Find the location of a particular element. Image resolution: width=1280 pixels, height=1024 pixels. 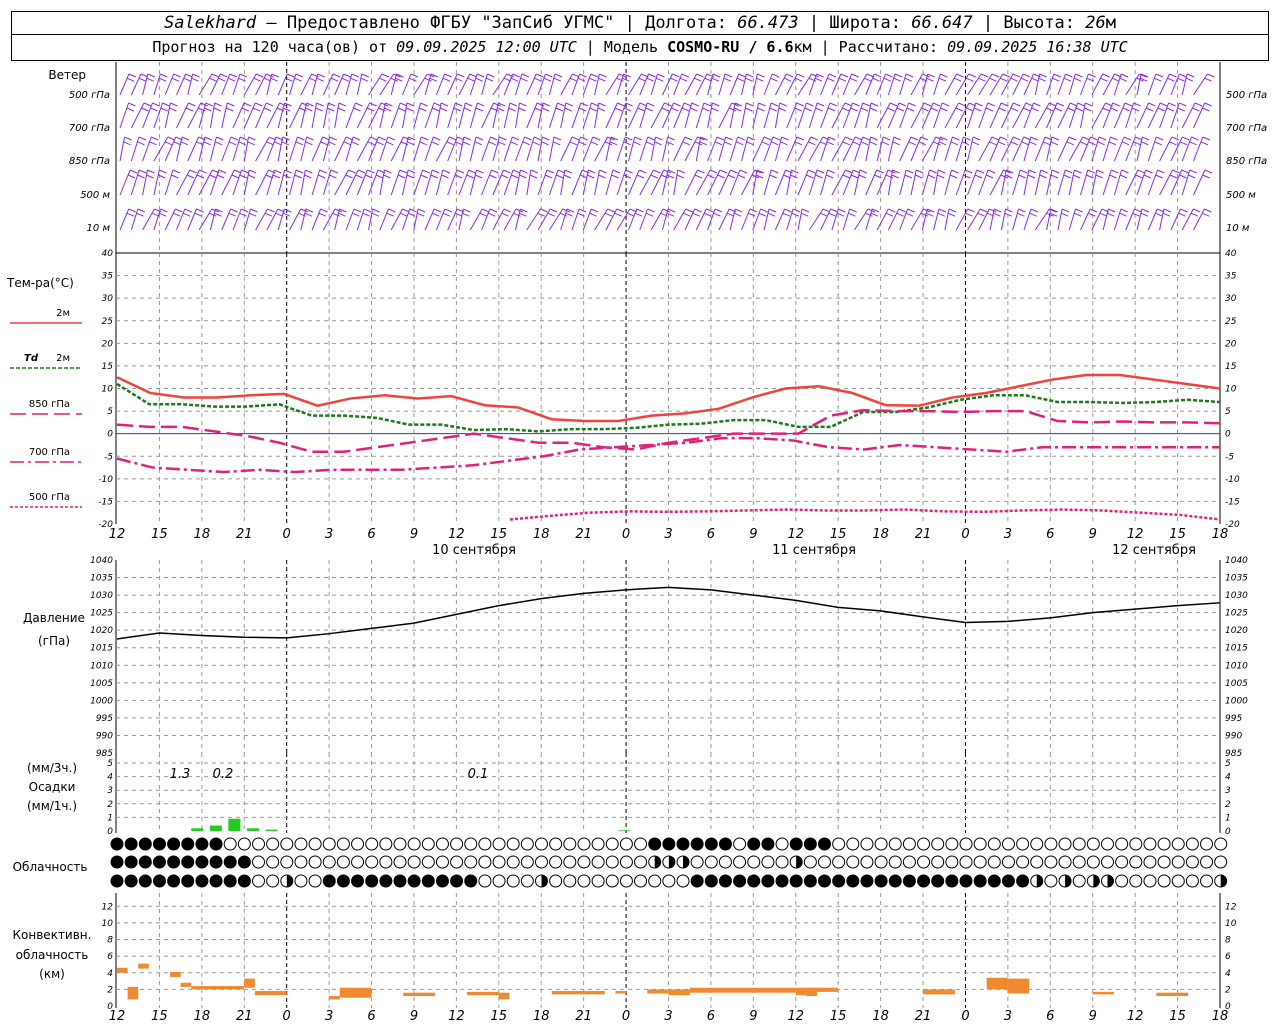

prec-tick-left: 5 is located at coordinates (110, 764).